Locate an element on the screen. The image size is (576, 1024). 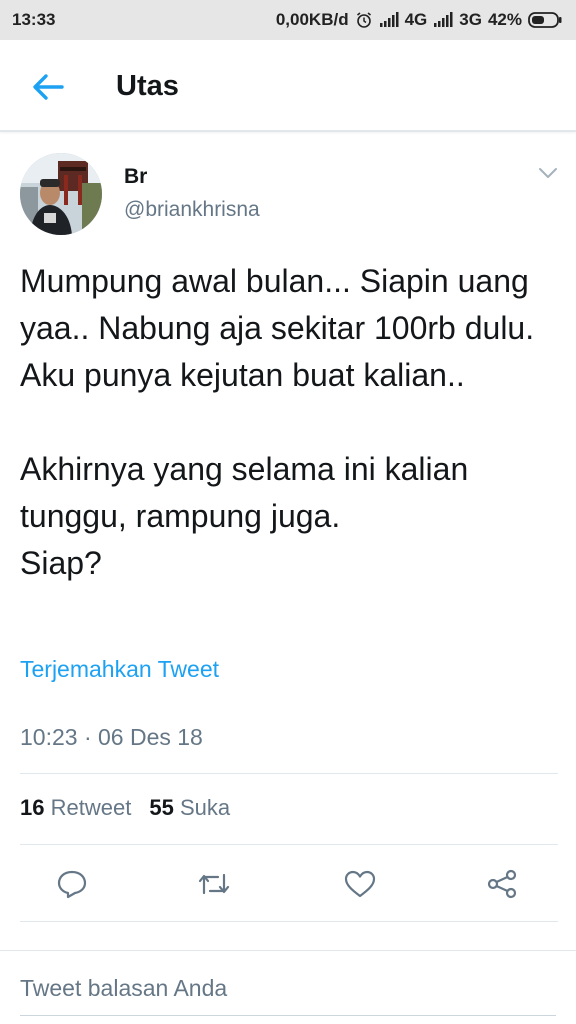
status-indicators: 0,00KB/d 4G 3G 42% is located at coordinates (419, 20).